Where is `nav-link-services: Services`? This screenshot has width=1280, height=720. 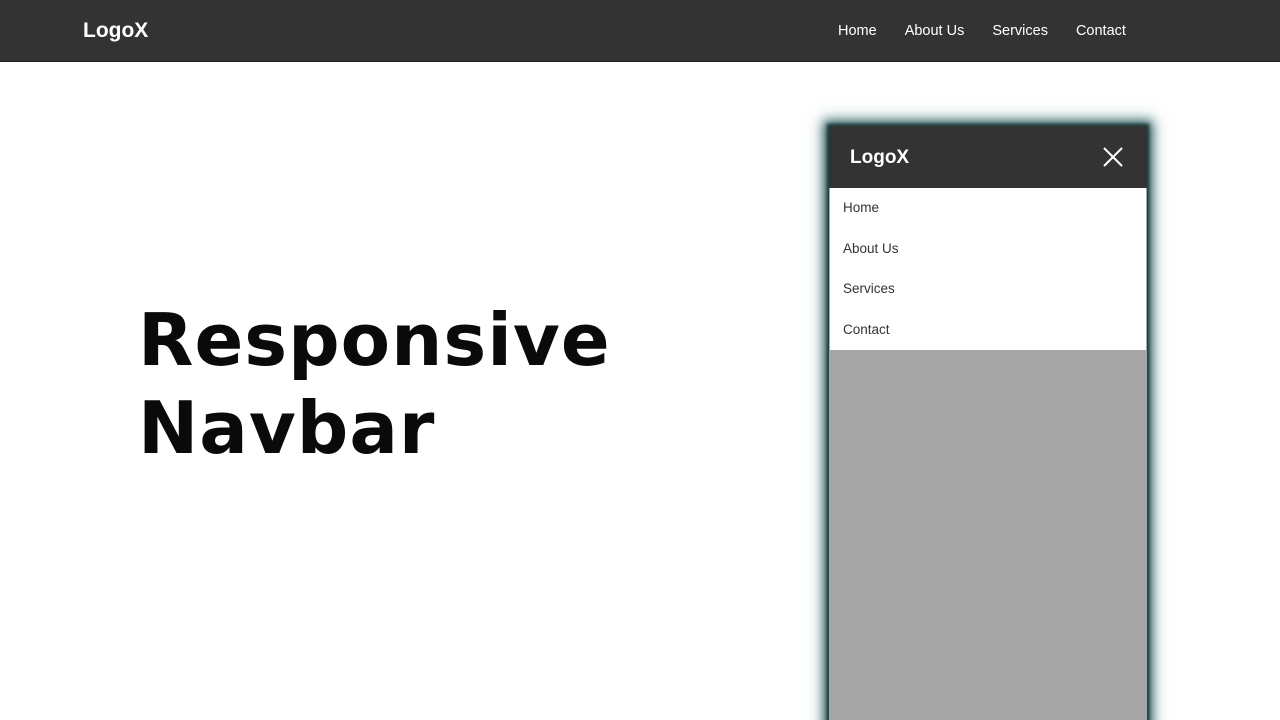
nav-link-services: Services is located at coordinates (1020, 31).